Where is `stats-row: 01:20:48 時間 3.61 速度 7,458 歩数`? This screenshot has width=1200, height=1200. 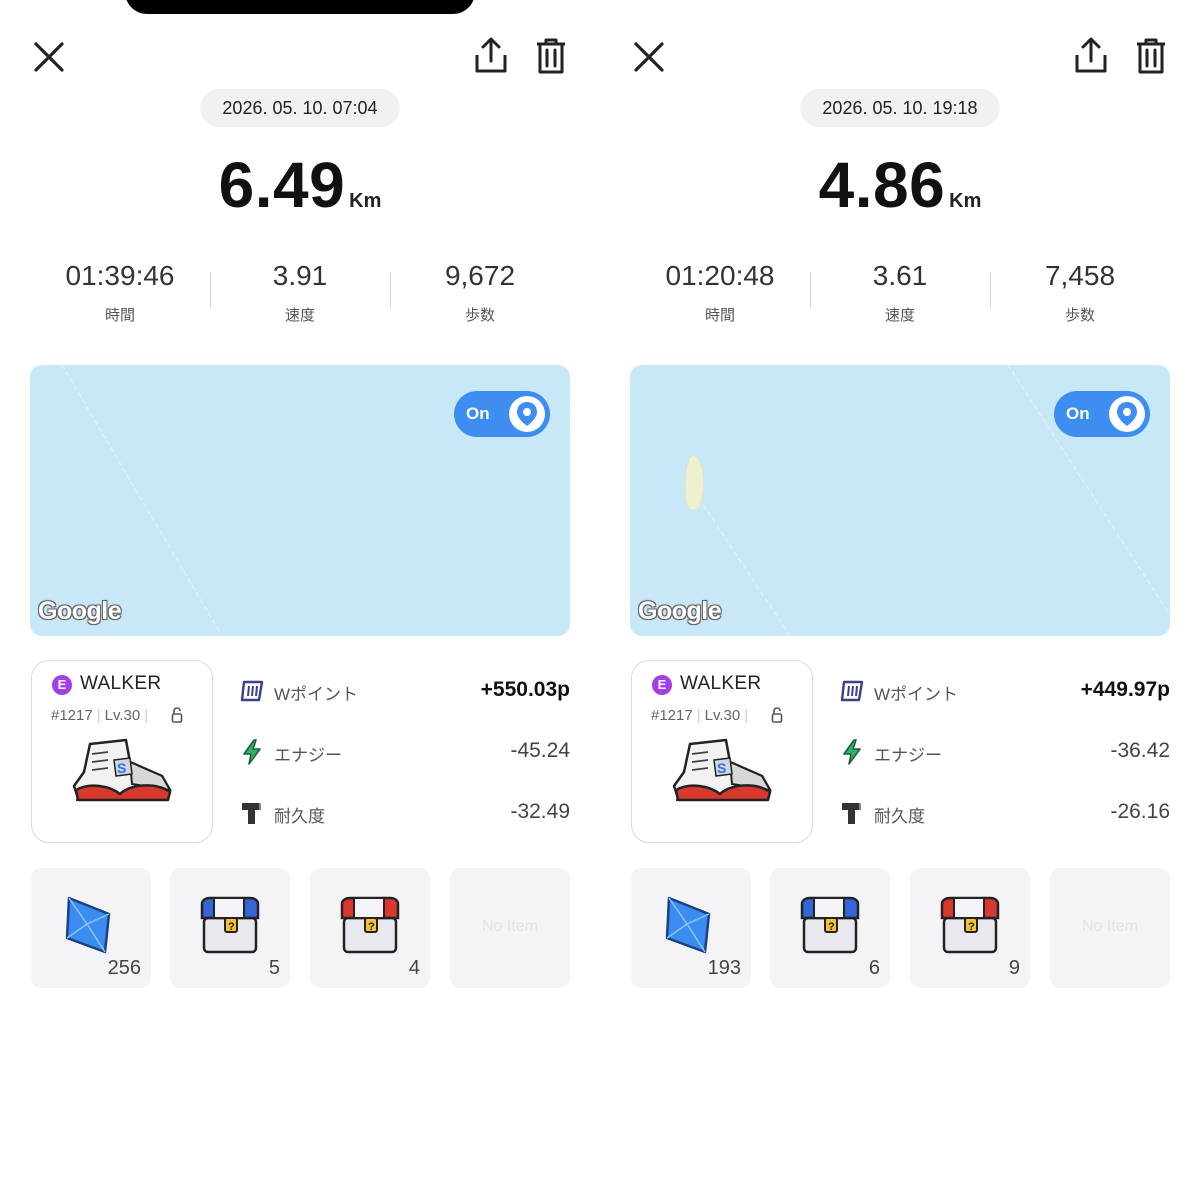 stats-row: 01:20:48 時間 3.61 速度 7,458 歩数 is located at coordinates (900, 293).